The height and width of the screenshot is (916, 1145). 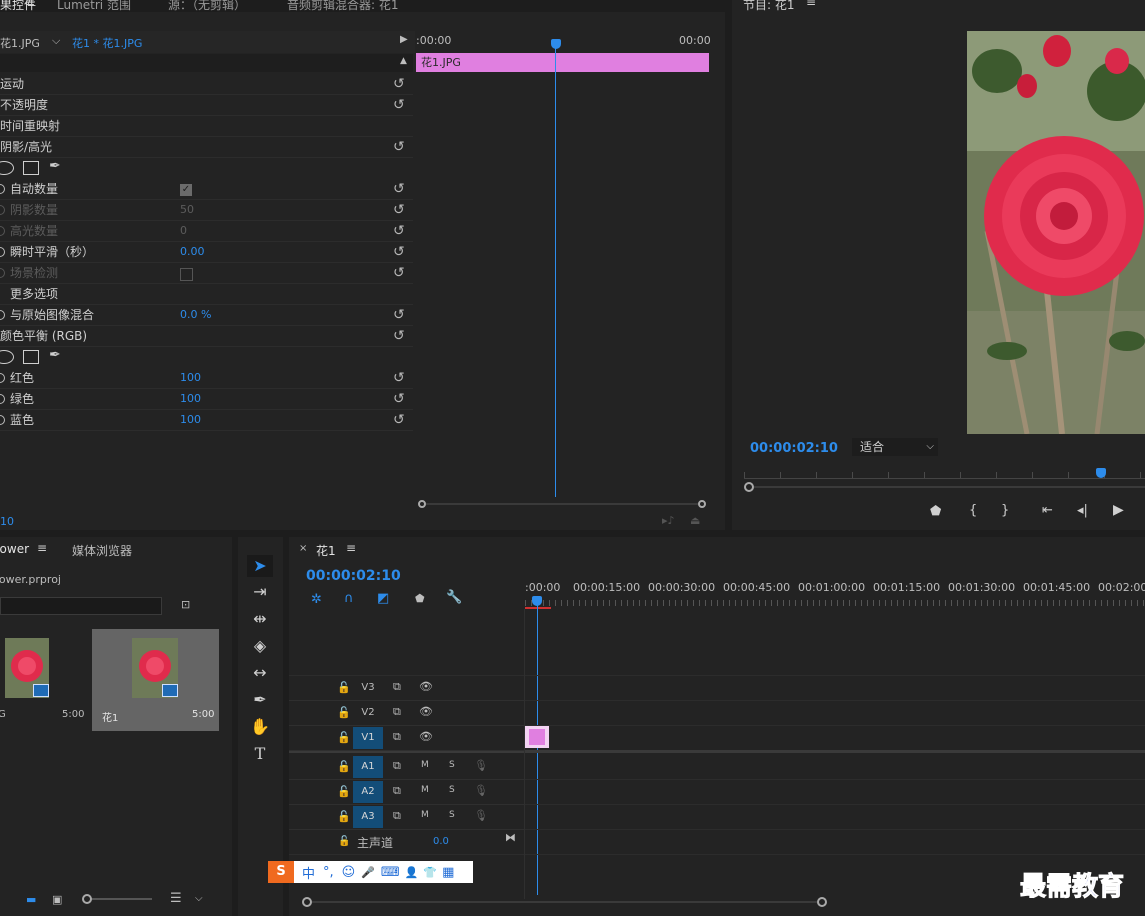 I want to click on effect-row-value: 0, so click(x=183, y=231).